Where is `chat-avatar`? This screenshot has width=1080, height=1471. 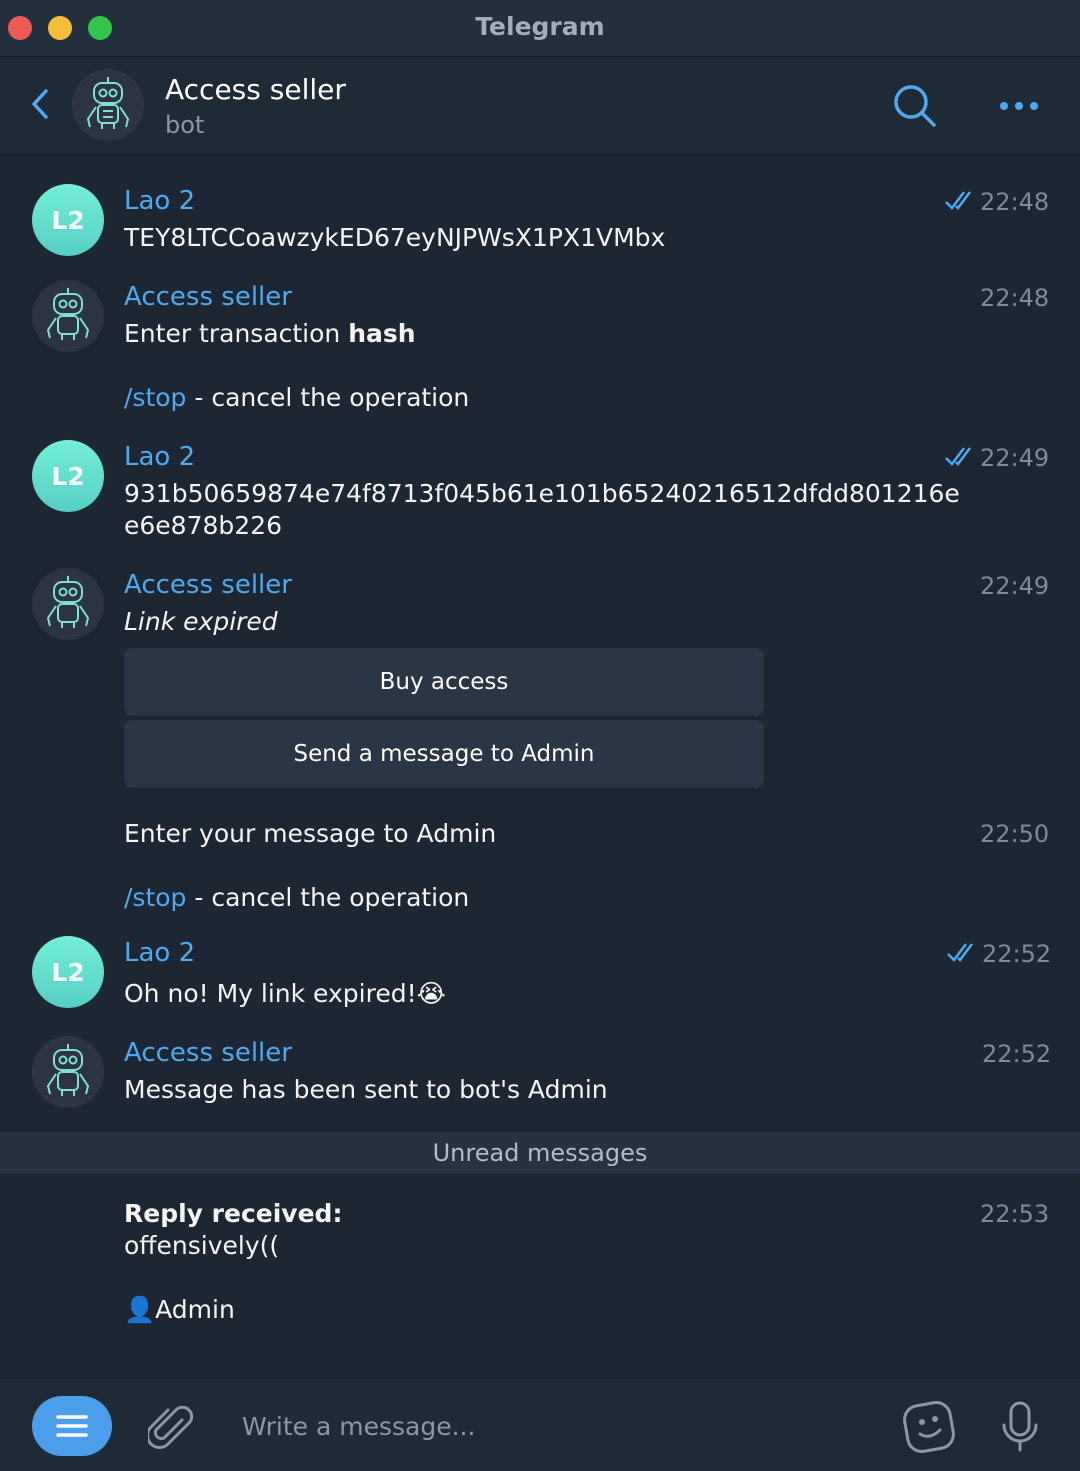
chat-avatar is located at coordinates (108, 105).